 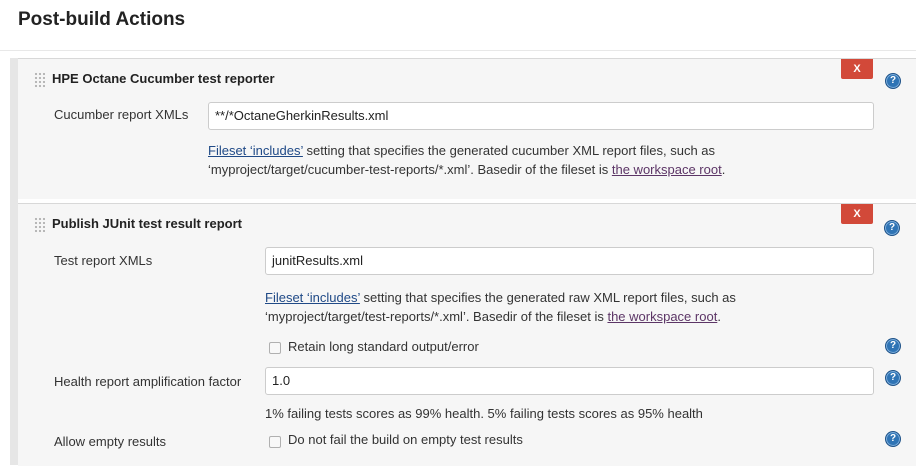 What do you see at coordinates (121, 114) in the screenshot?
I see `cucumber-report-xmls-label: Cucumber report XMLs` at bounding box center [121, 114].